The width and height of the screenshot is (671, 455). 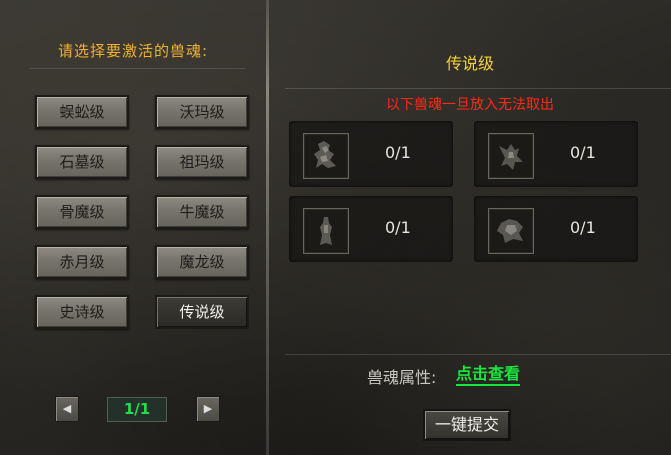 I want to click on tier-button-woma: 沃玛级, so click(x=202, y=112).